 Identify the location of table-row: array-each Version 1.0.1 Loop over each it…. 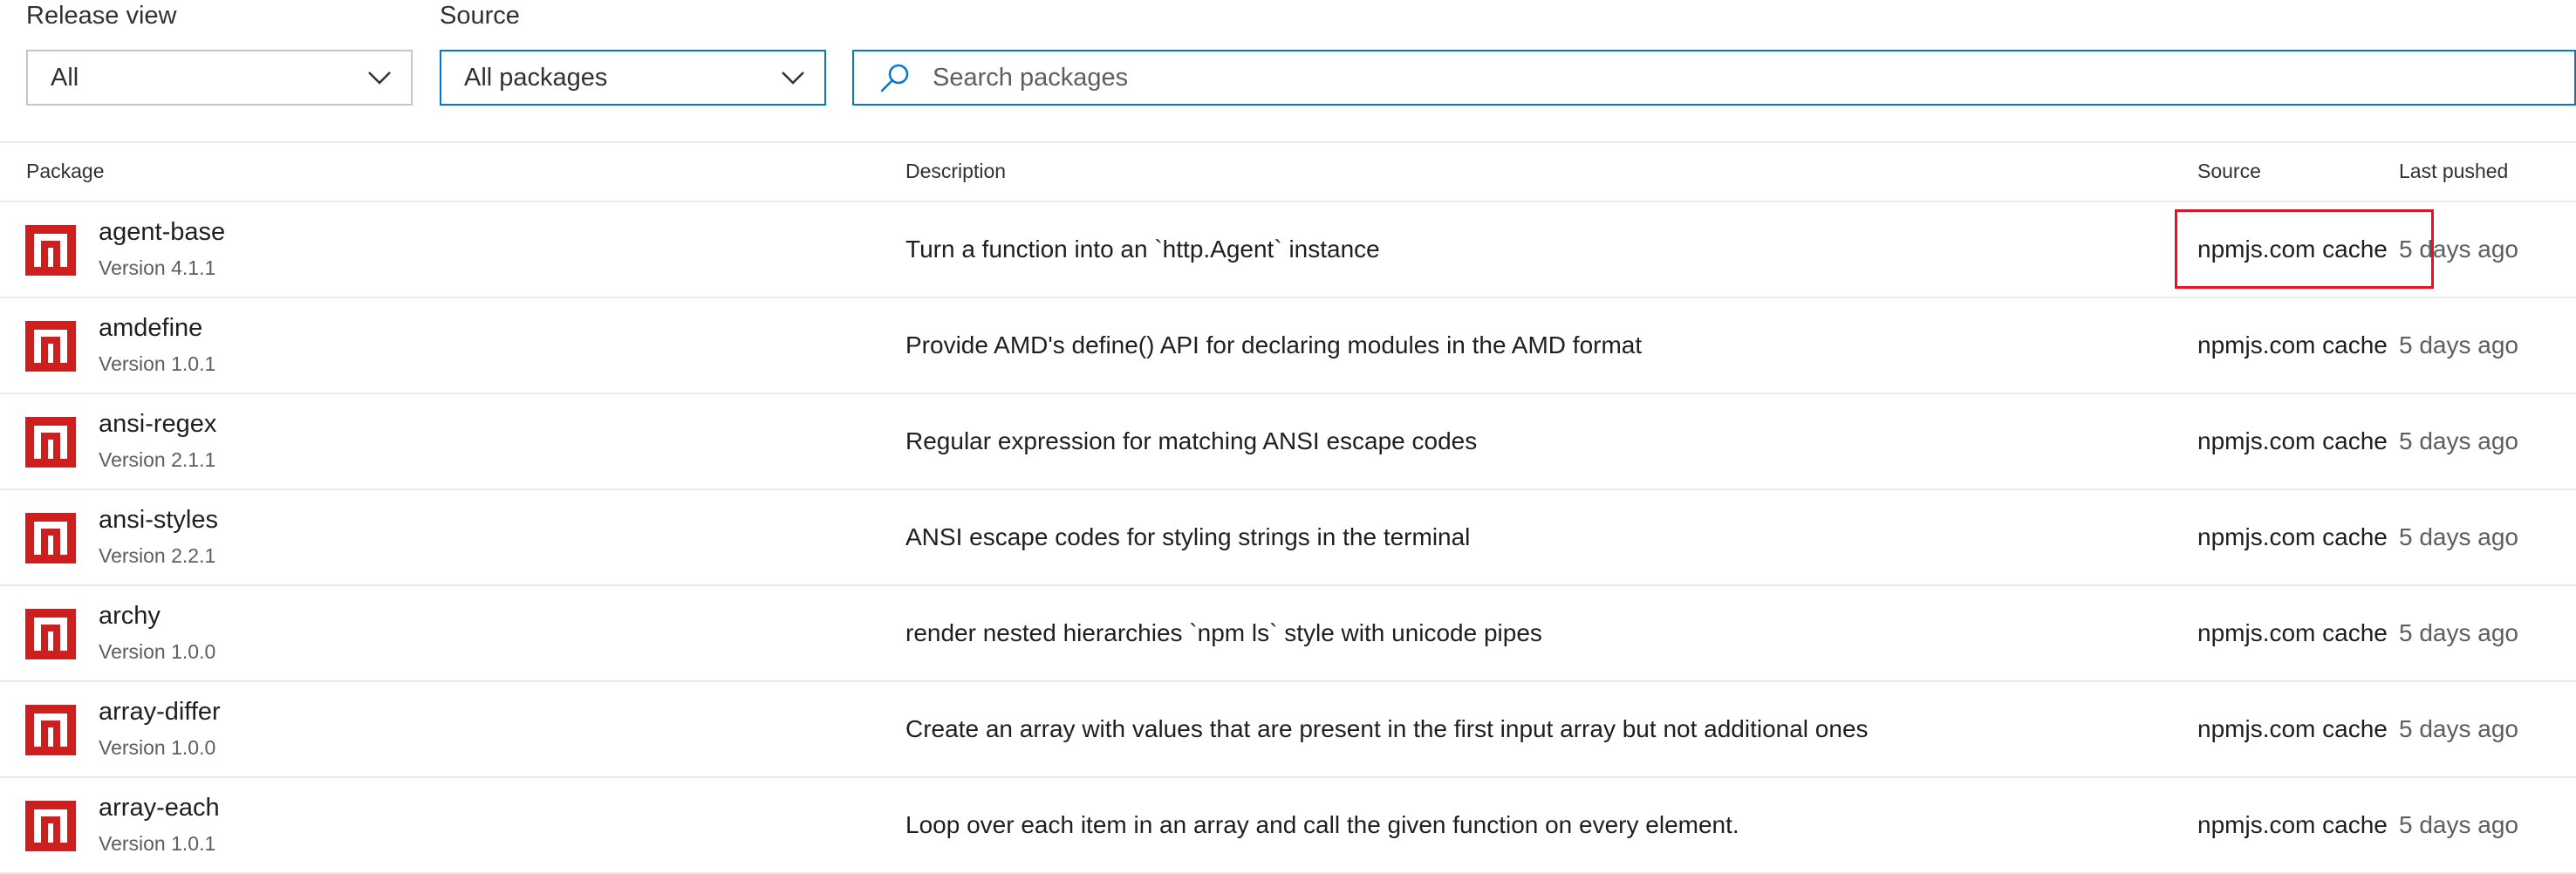
(1288, 826).